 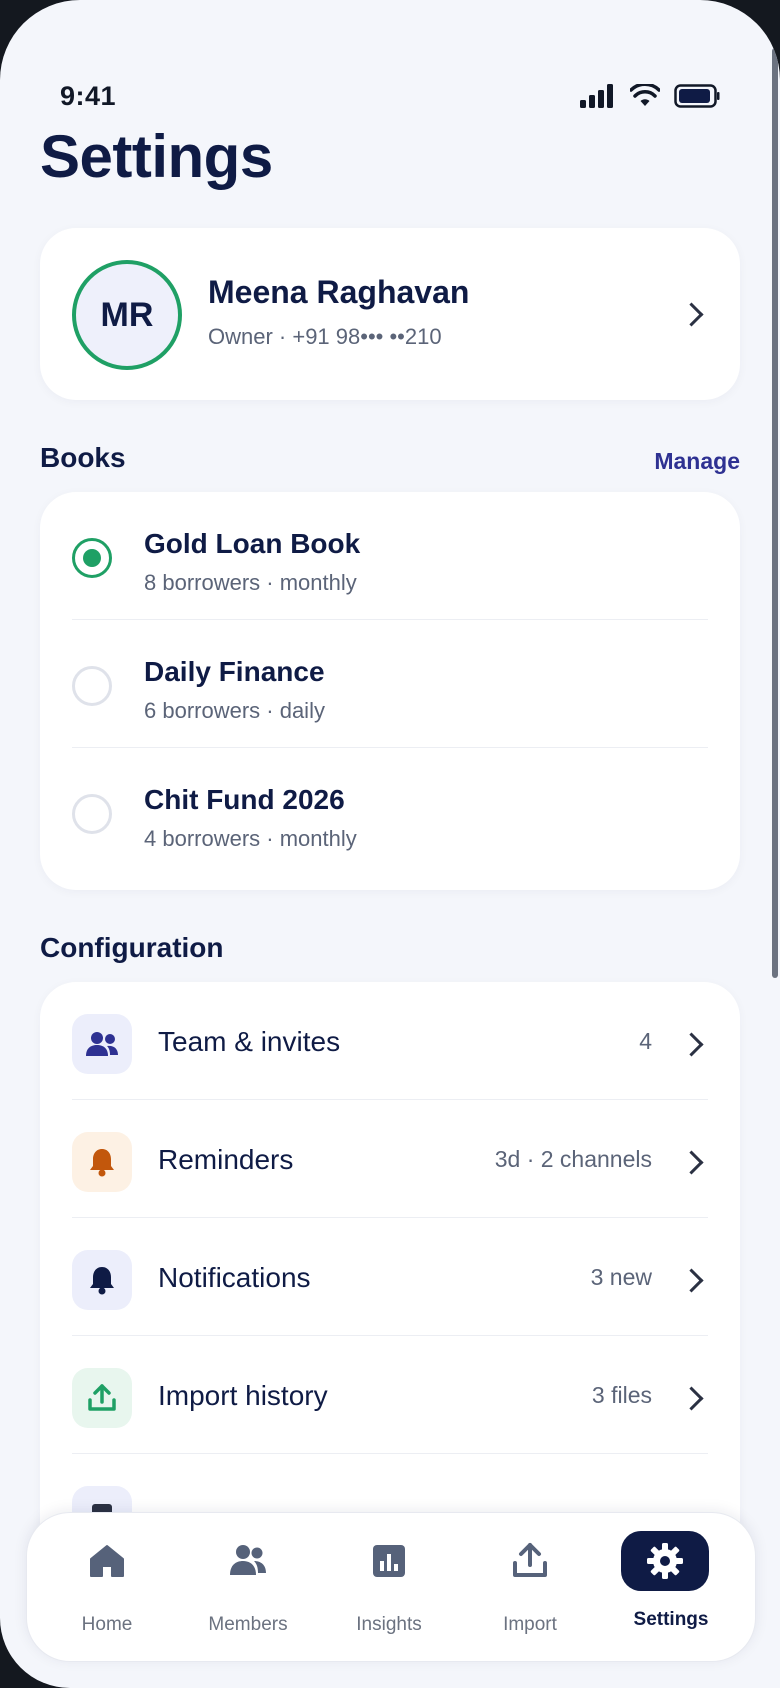 I want to click on status-bar: 9:41, so click(x=390, y=96).